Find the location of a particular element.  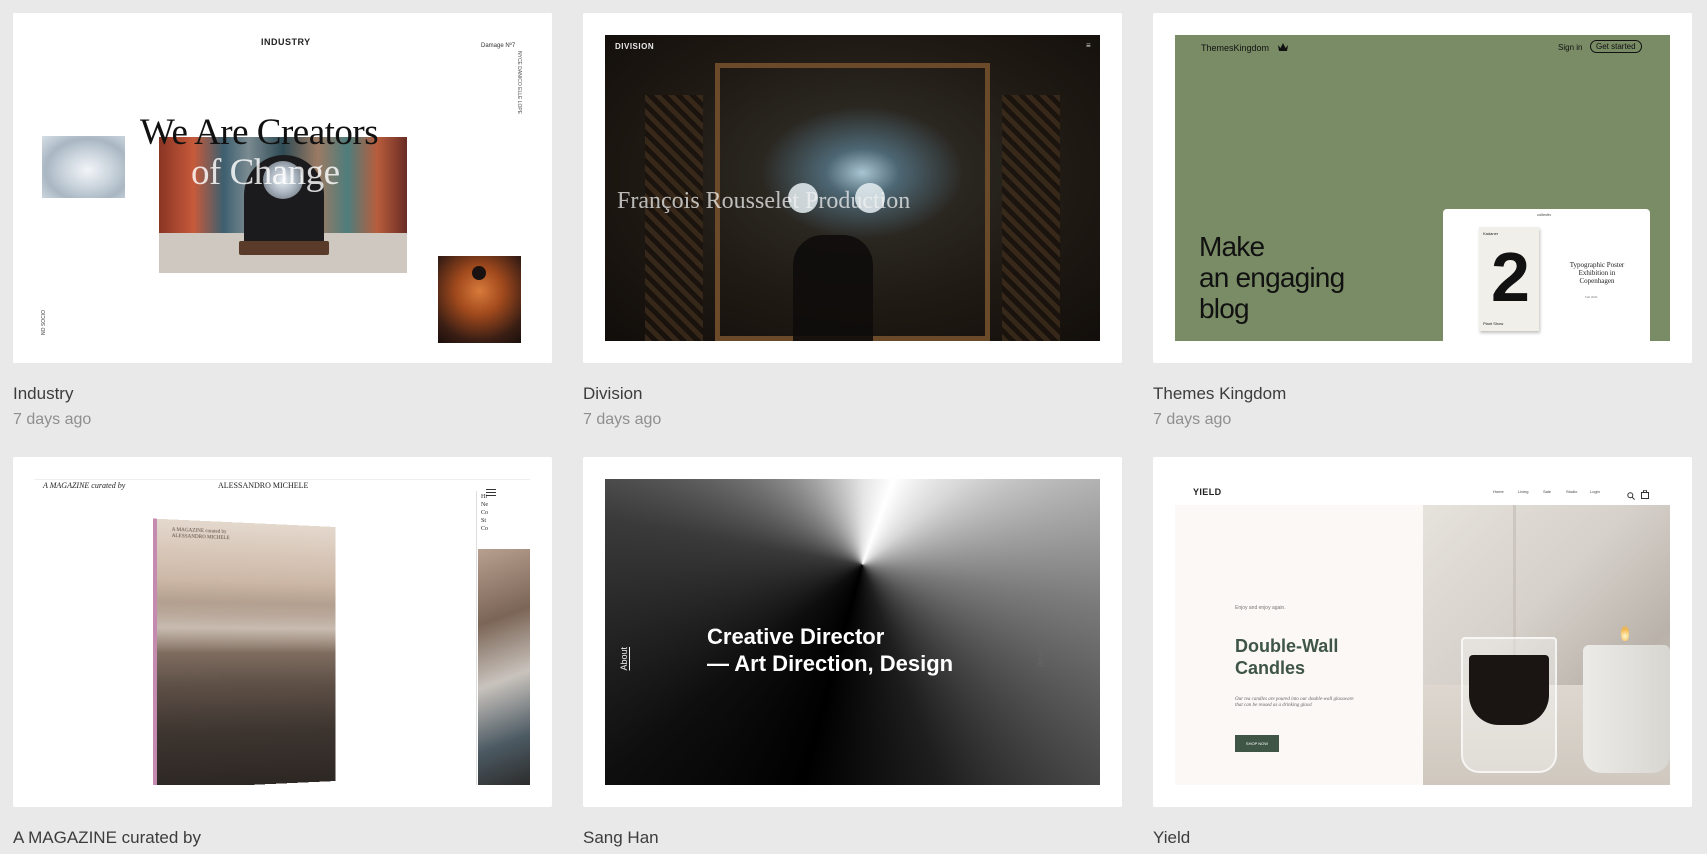

industry-logo: INDUSTRY is located at coordinates (286, 42).